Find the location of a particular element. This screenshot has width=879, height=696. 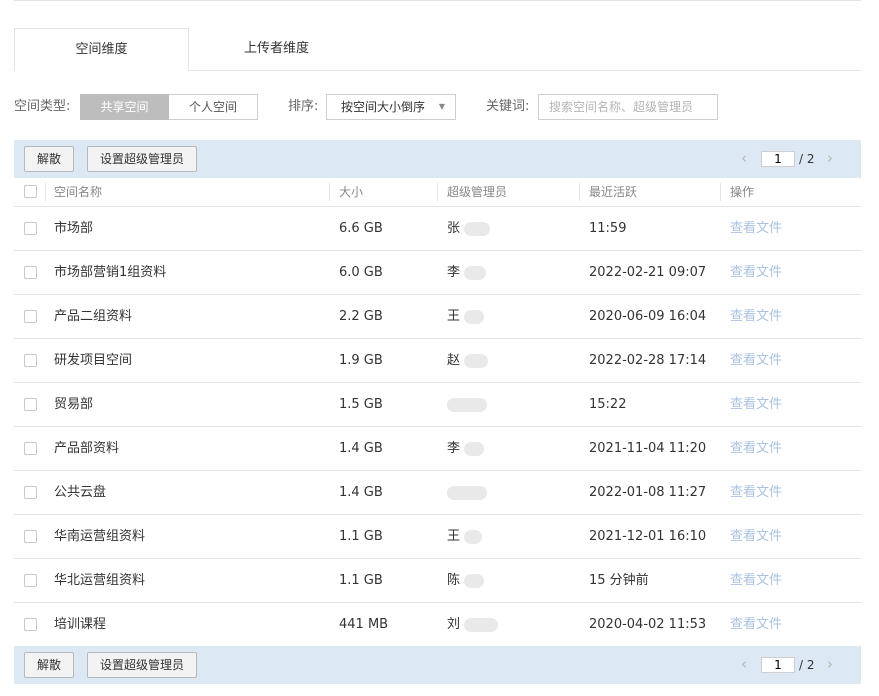

keyword-label: 关键词: is located at coordinates (508, 106).